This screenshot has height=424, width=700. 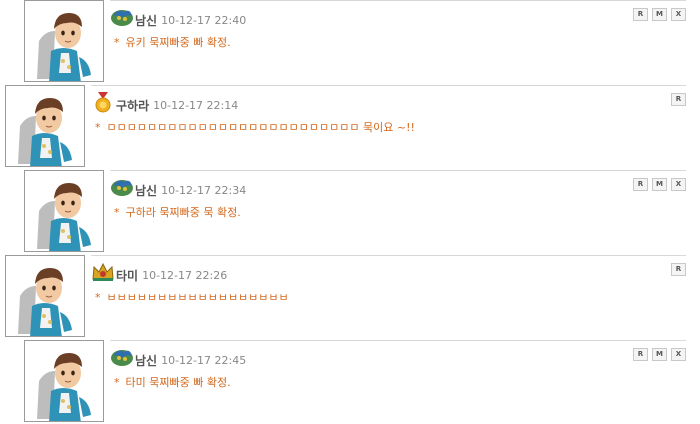 I want to click on comment-timestamp: 10-12-17 22:40, so click(x=204, y=20).